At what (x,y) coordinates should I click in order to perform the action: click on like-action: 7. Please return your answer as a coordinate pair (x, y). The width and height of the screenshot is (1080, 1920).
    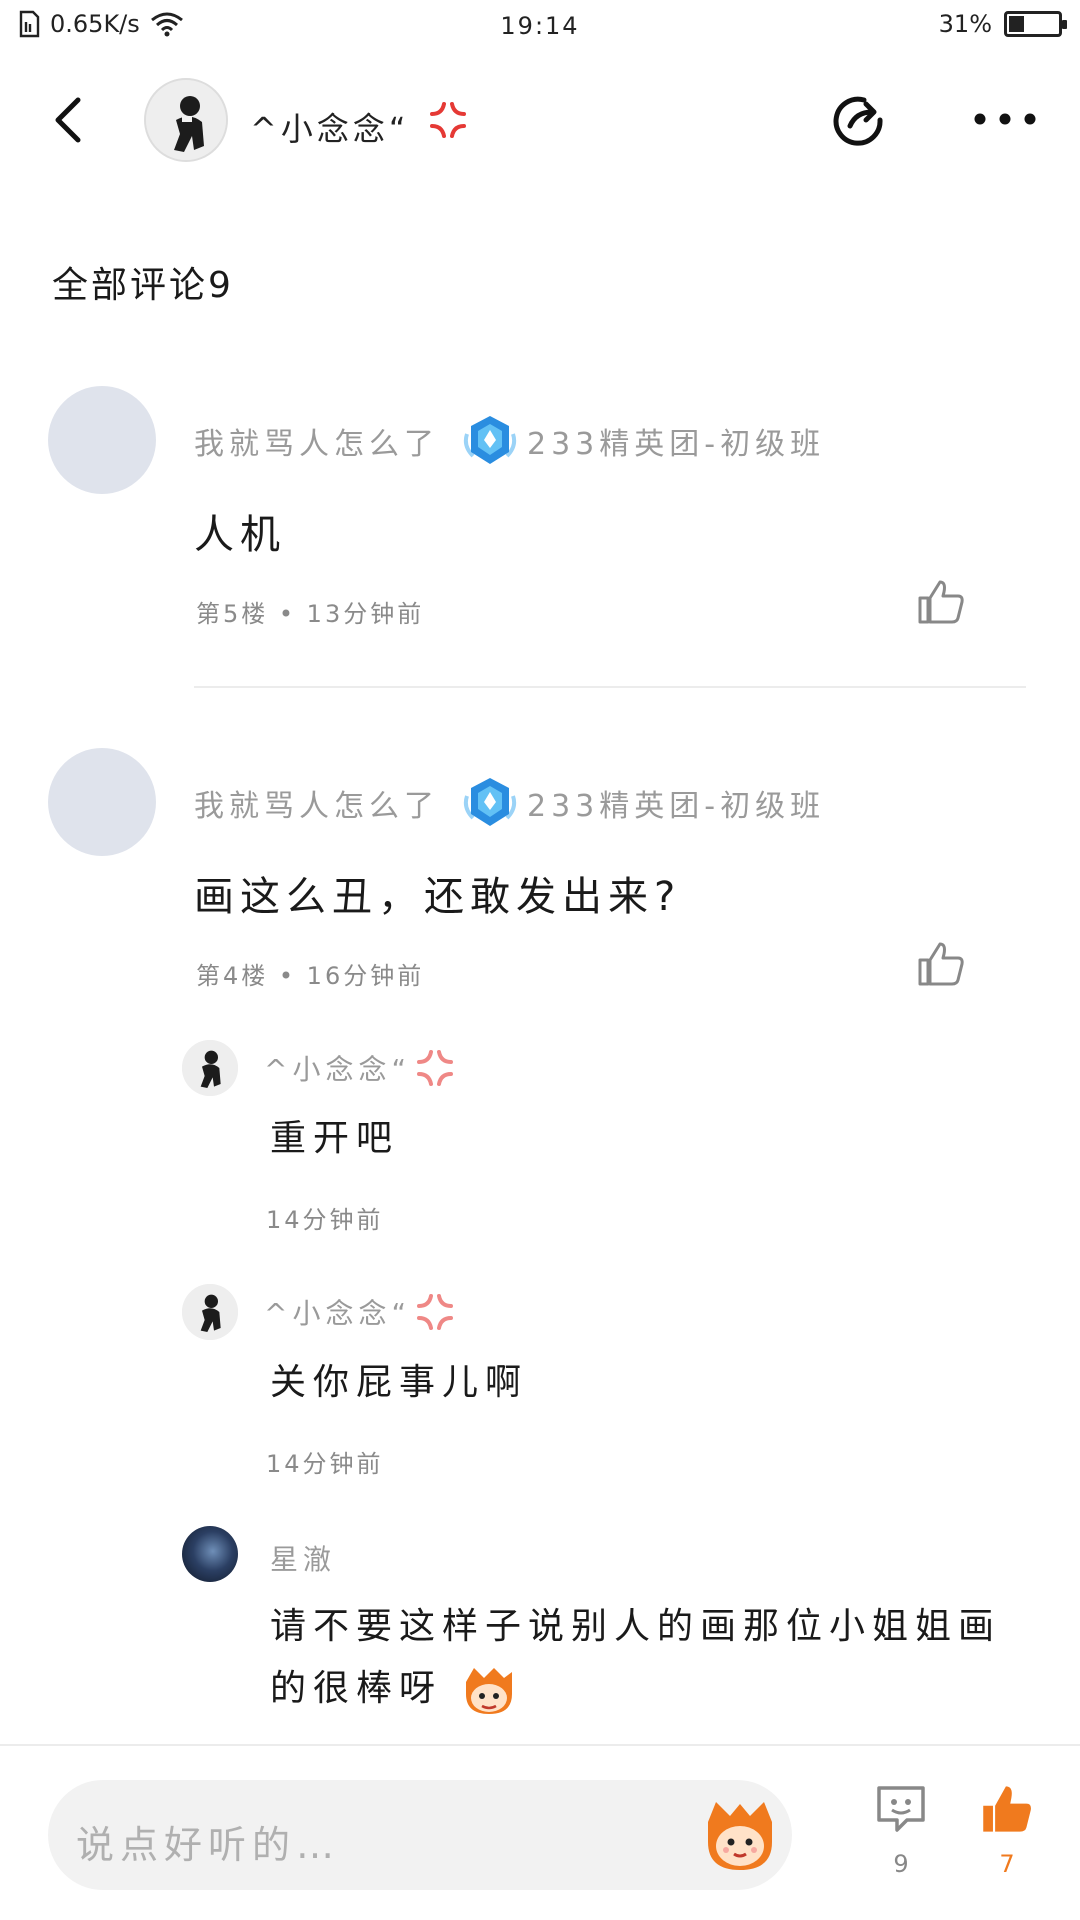
    Looking at the image, I should click on (1007, 1830).